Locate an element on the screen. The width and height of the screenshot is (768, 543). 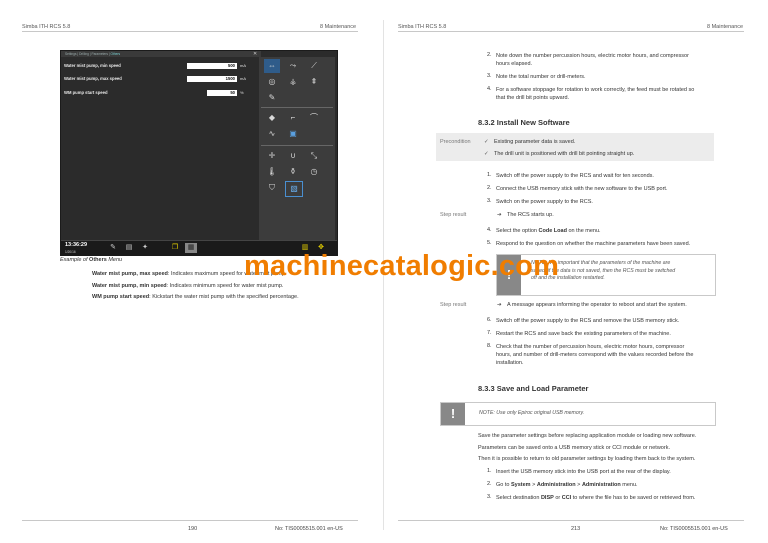
right-header-title: Simba ITH RCS 5.8 is located at coordinates (422, 27).